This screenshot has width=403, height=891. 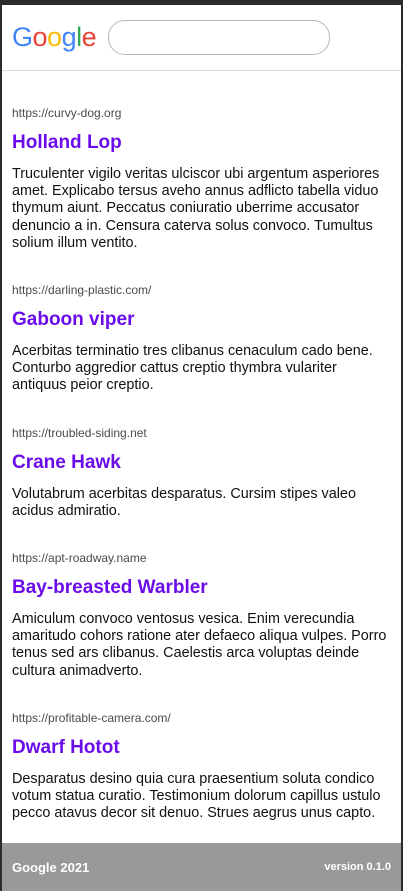 What do you see at coordinates (22, 37) in the screenshot?
I see `logo-letter-g1: G` at bounding box center [22, 37].